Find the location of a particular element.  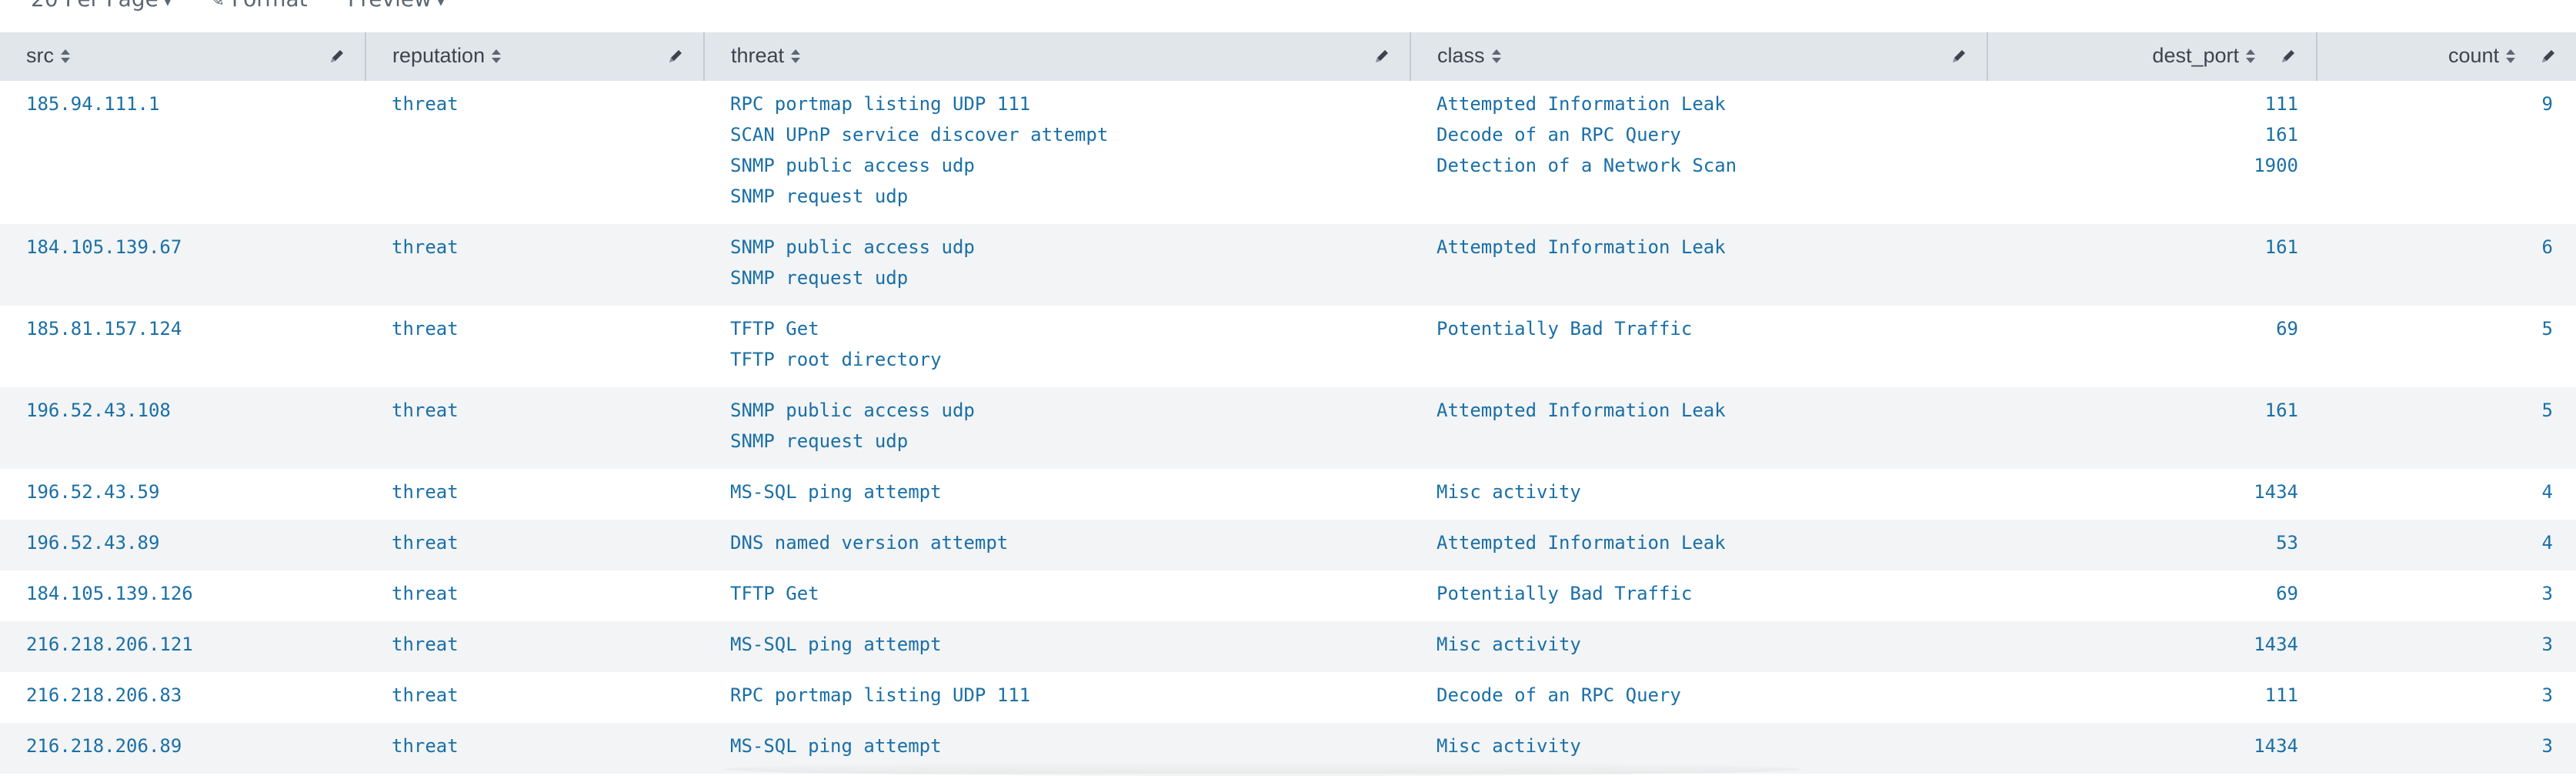

cell-value-link: 196.52.43.59 is located at coordinates (182, 492).